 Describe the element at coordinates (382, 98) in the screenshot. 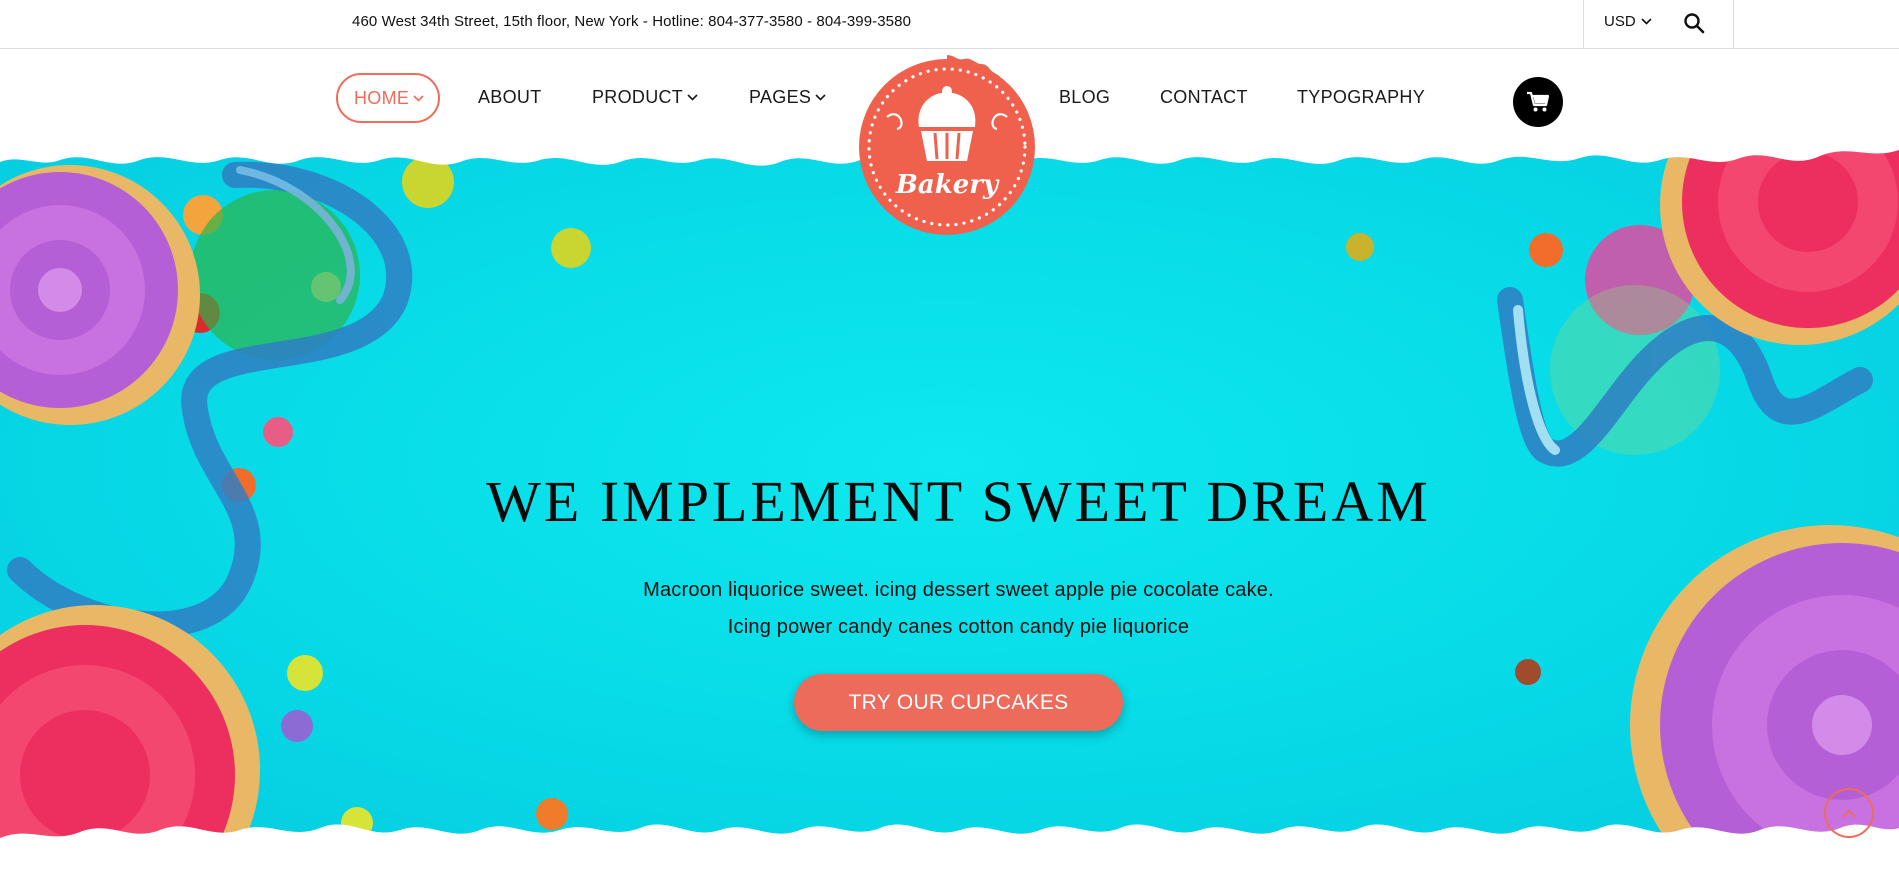

I see `nav-home-label: HOME` at that location.